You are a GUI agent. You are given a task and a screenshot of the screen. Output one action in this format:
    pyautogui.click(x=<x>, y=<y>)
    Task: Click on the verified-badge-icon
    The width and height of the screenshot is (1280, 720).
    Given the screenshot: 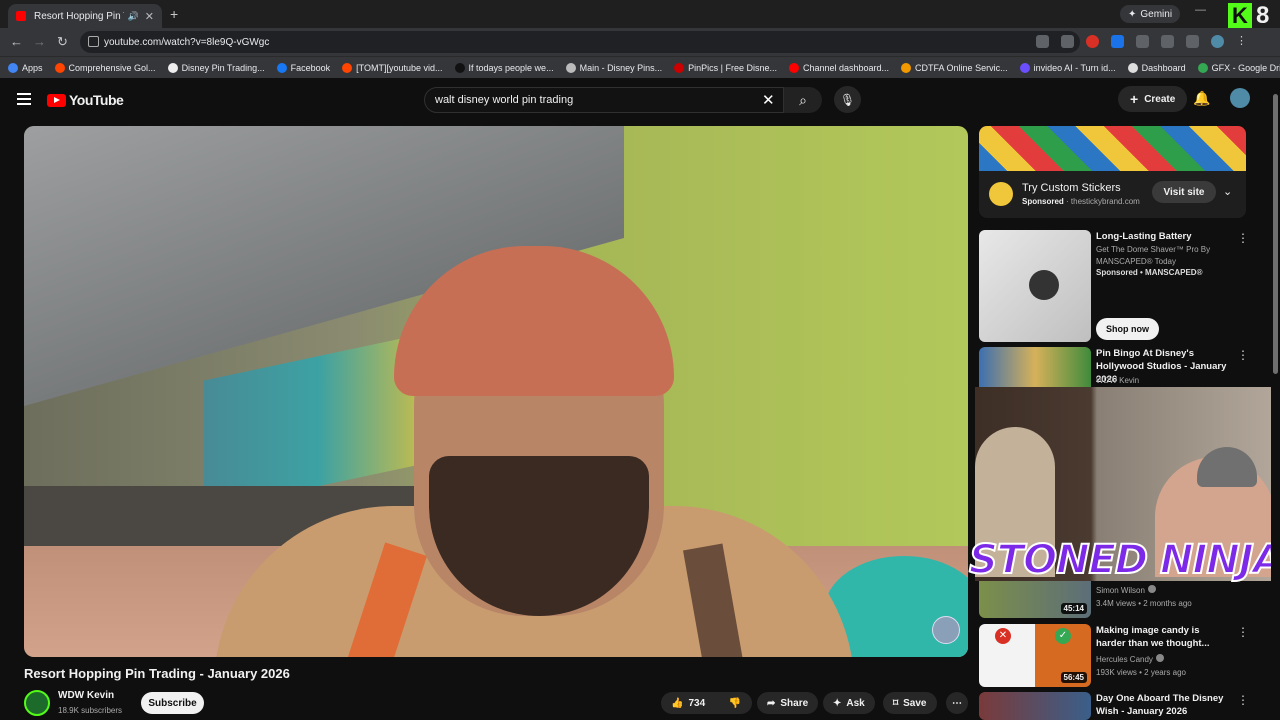 What is the action you would take?
    pyautogui.click(x=1151, y=589)
    